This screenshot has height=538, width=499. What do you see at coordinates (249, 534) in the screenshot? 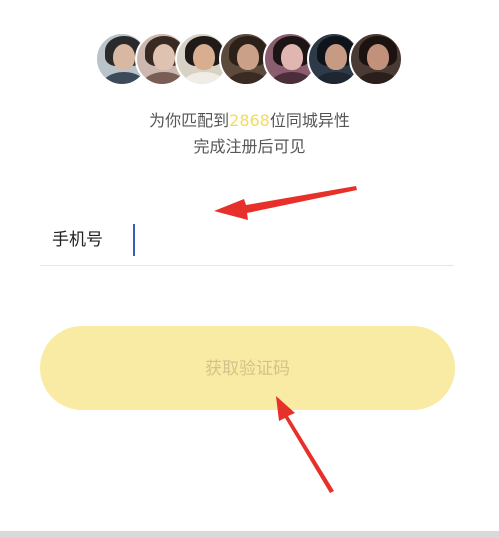
I see `bottom-edge` at bounding box center [249, 534].